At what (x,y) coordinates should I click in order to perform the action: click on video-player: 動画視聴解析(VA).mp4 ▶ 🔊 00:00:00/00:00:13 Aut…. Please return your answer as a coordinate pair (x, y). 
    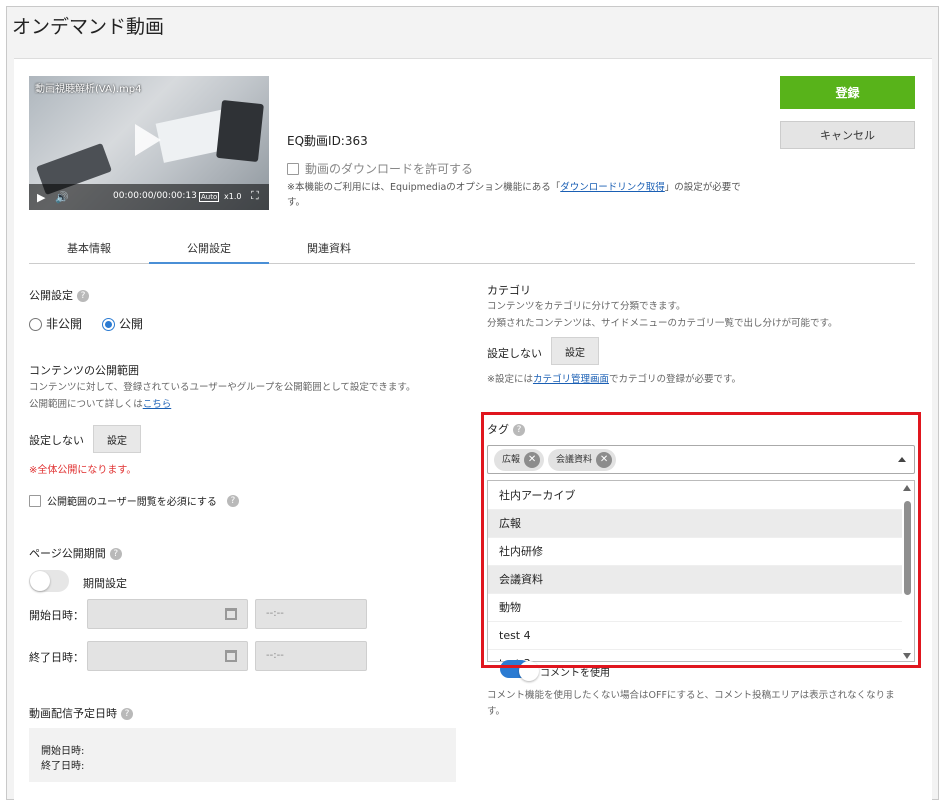
    Looking at the image, I should click on (149, 143).